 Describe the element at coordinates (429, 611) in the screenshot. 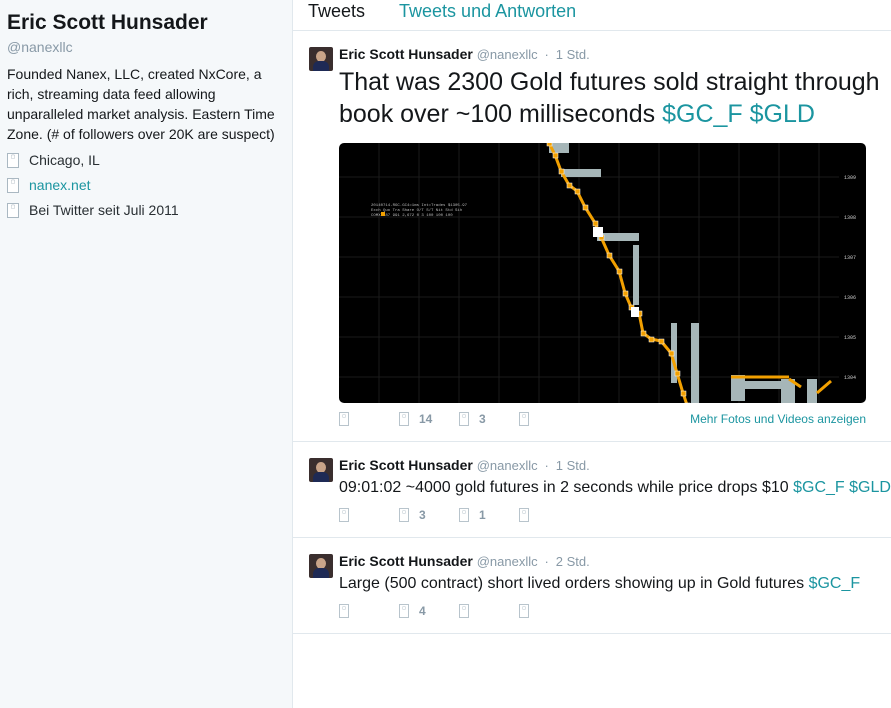

I see `retweet-action: ▢ 4` at that location.